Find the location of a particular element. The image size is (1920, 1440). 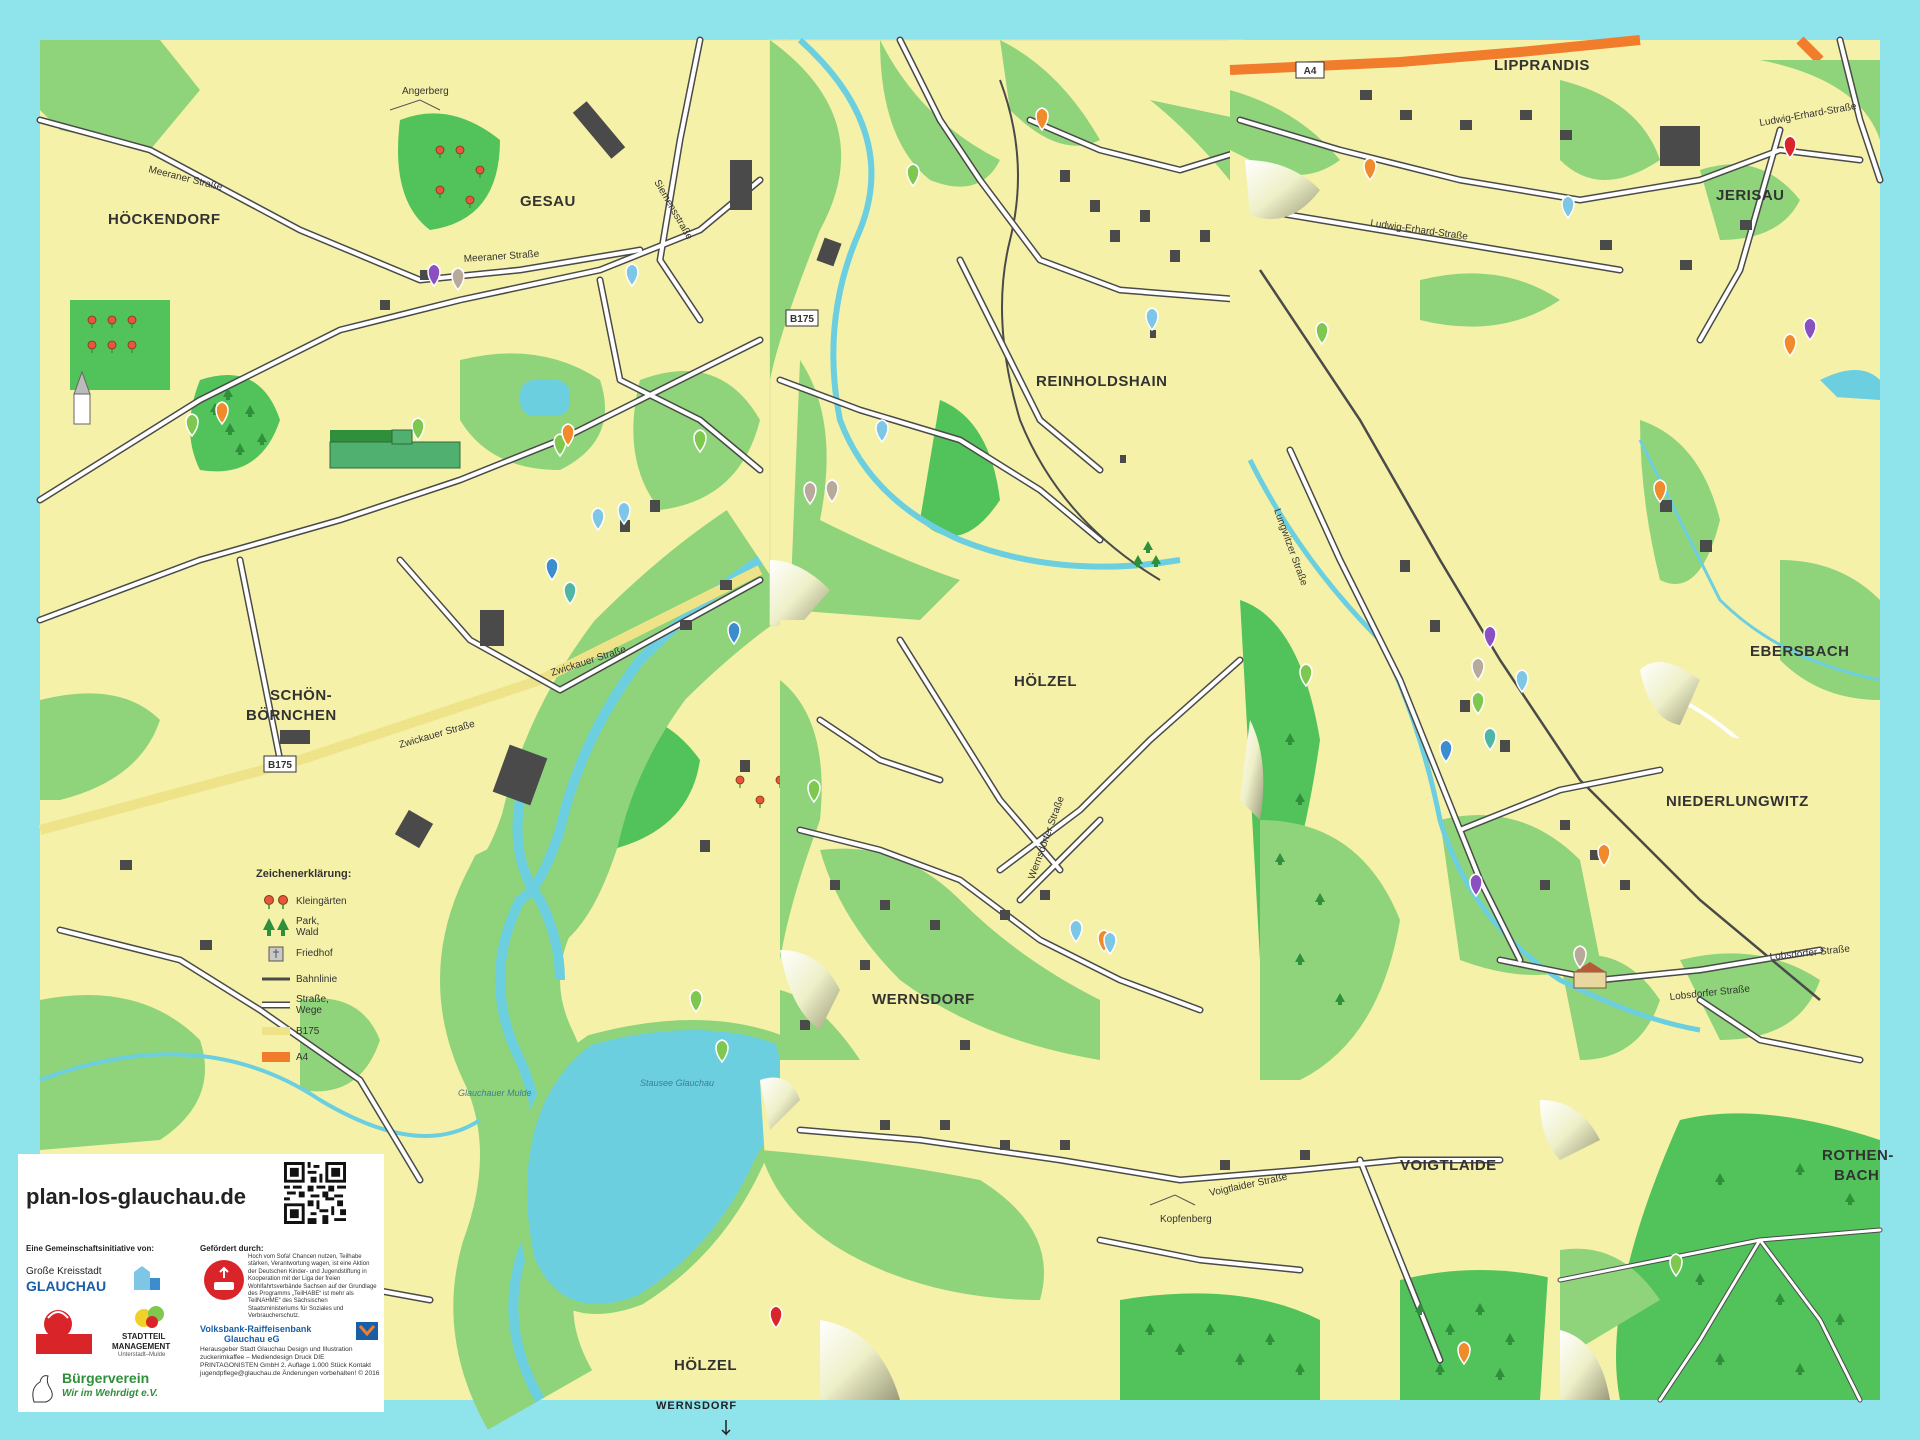

street-icon is located at coordinates (276, 1005).